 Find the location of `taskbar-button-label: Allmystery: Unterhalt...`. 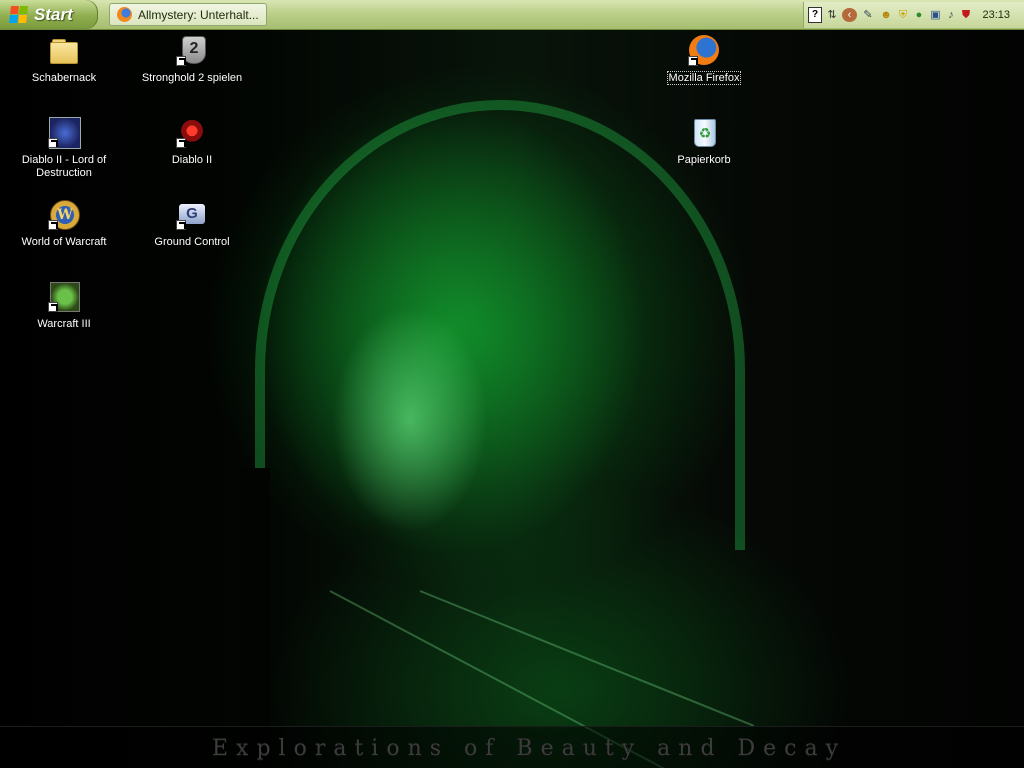

taskbar-button-label: Allmystery: Unterhalt... is located at coordinates (198, 14).